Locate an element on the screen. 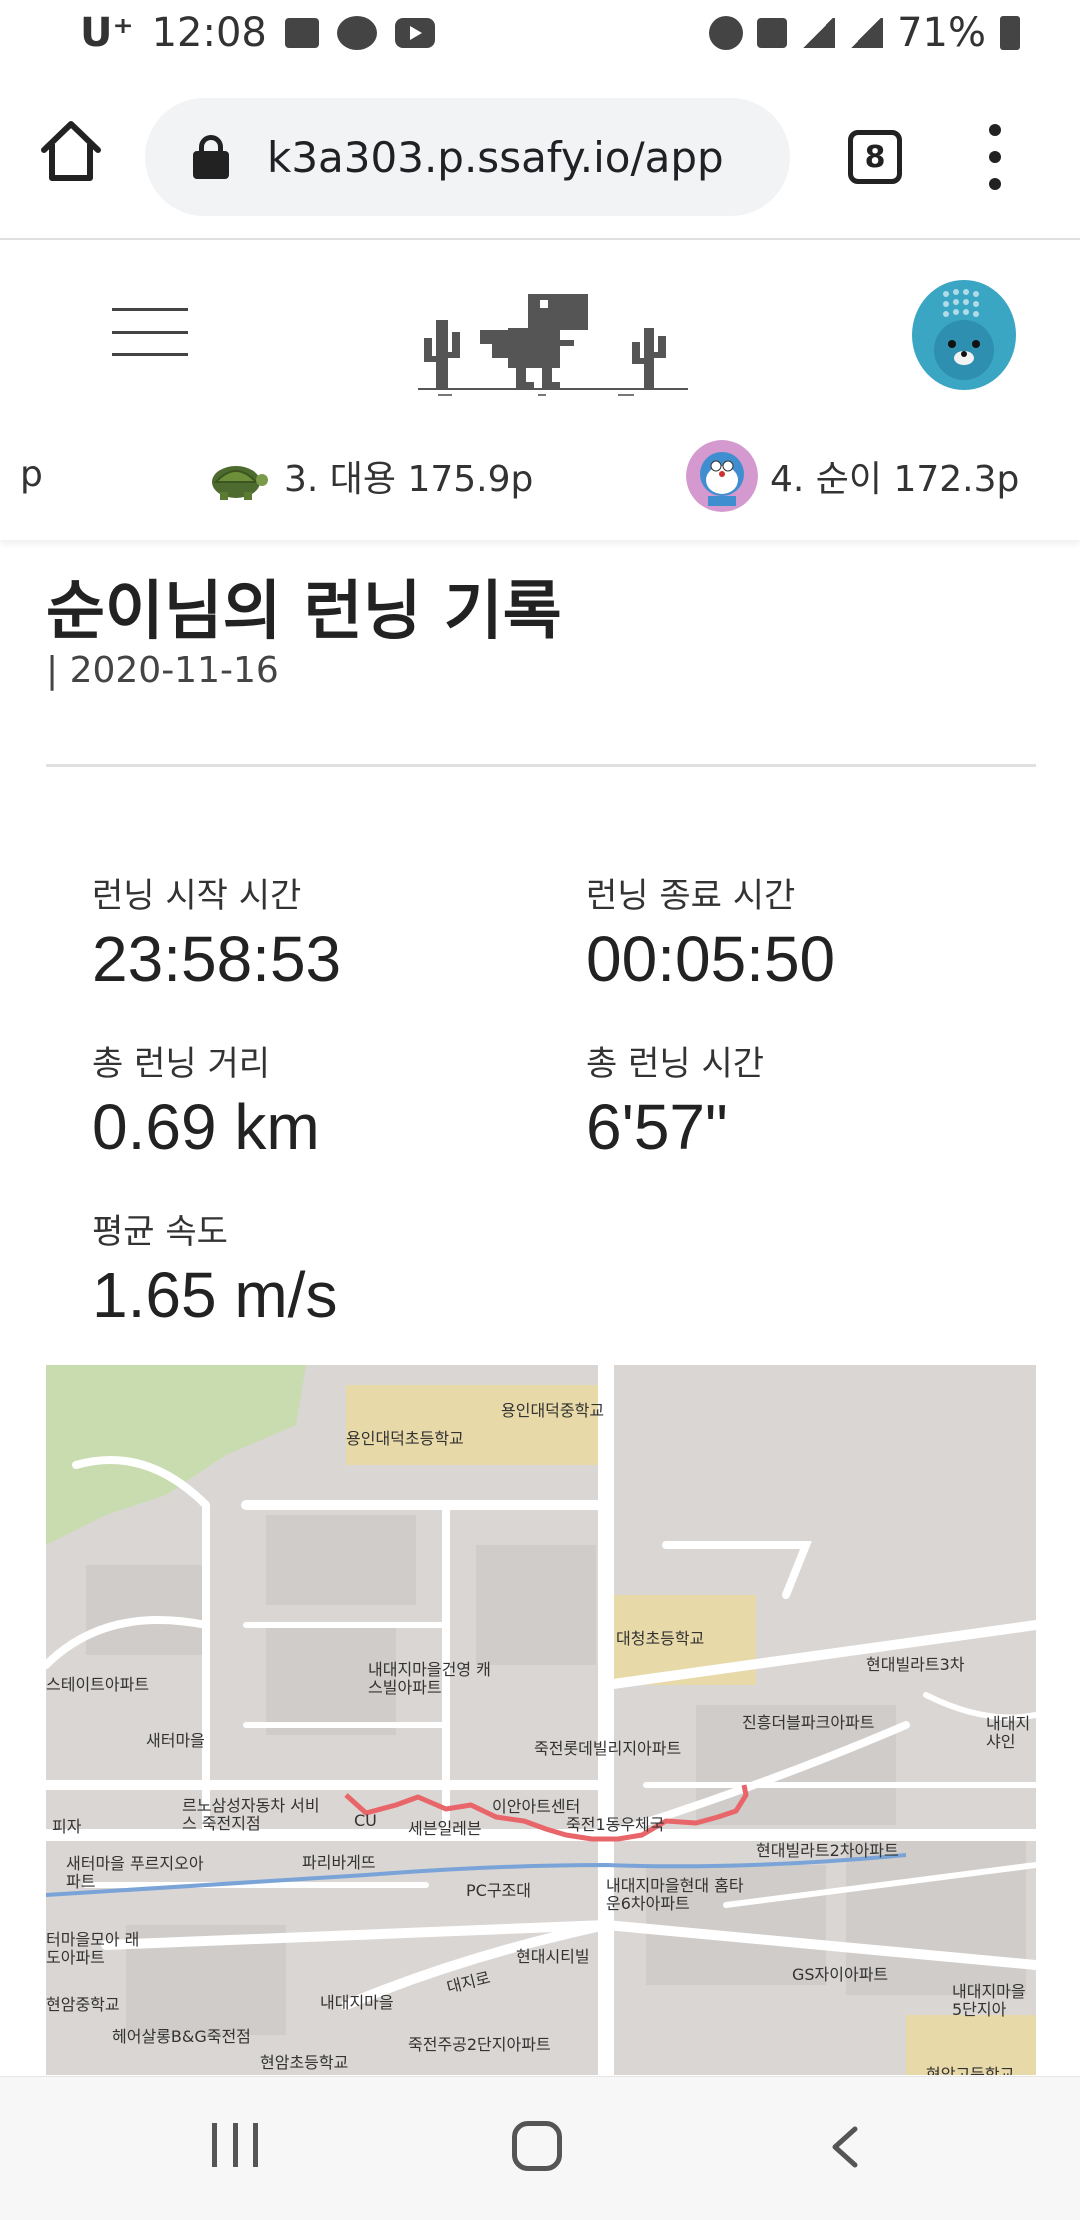  map-label: 현대빌라트2차아파트 is located at coordinates (827, 1850).